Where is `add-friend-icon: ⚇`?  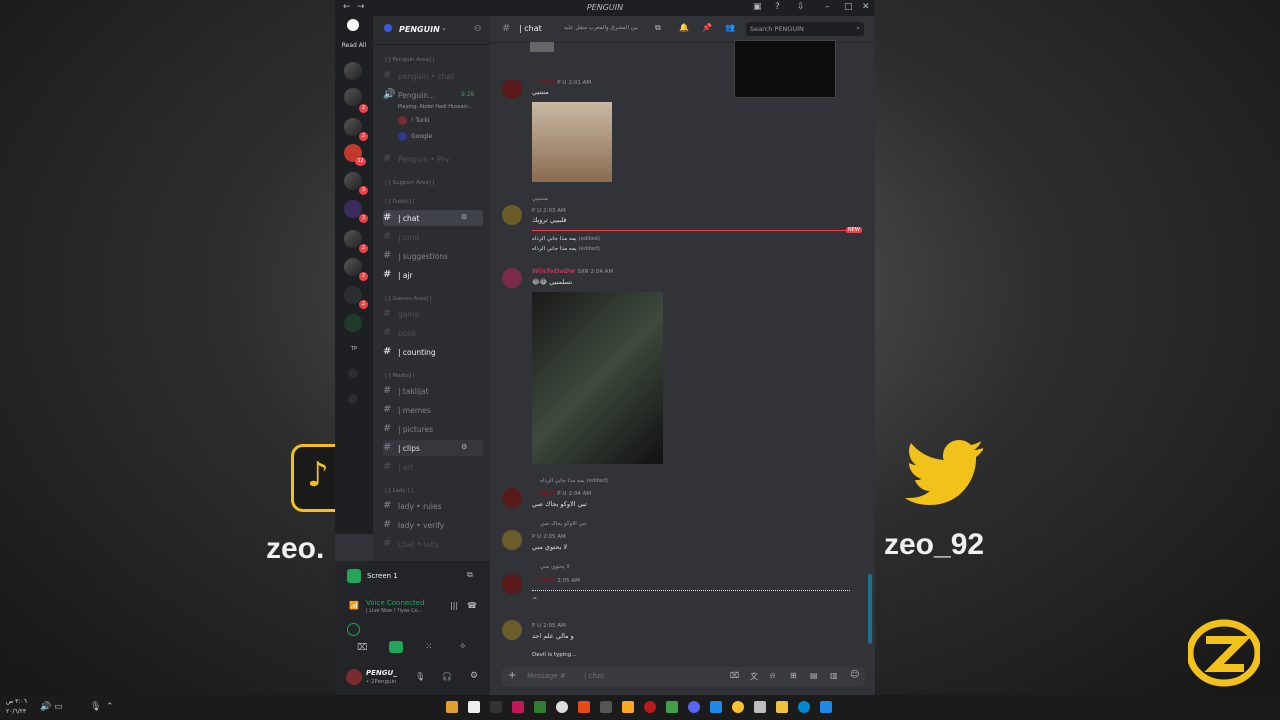 add-friend-icon: ⚇ is located at coordinates (477, 28).